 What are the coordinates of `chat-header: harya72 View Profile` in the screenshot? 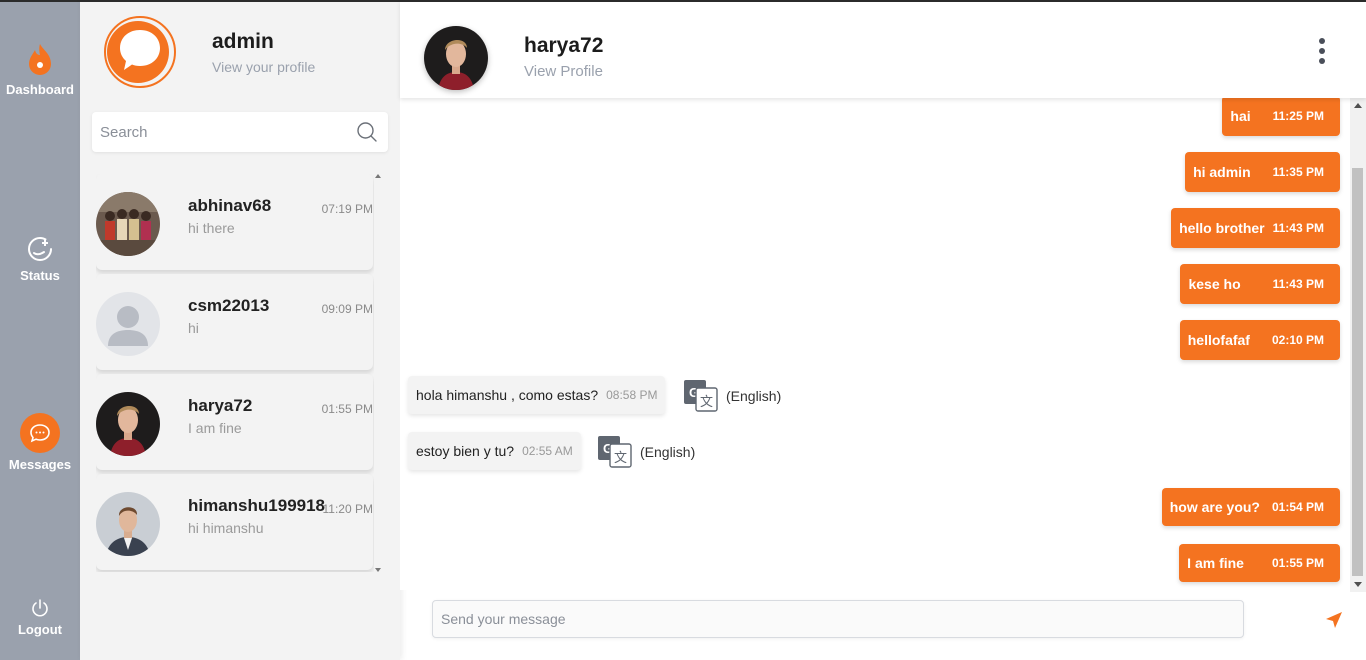 It's located at (883, 49).